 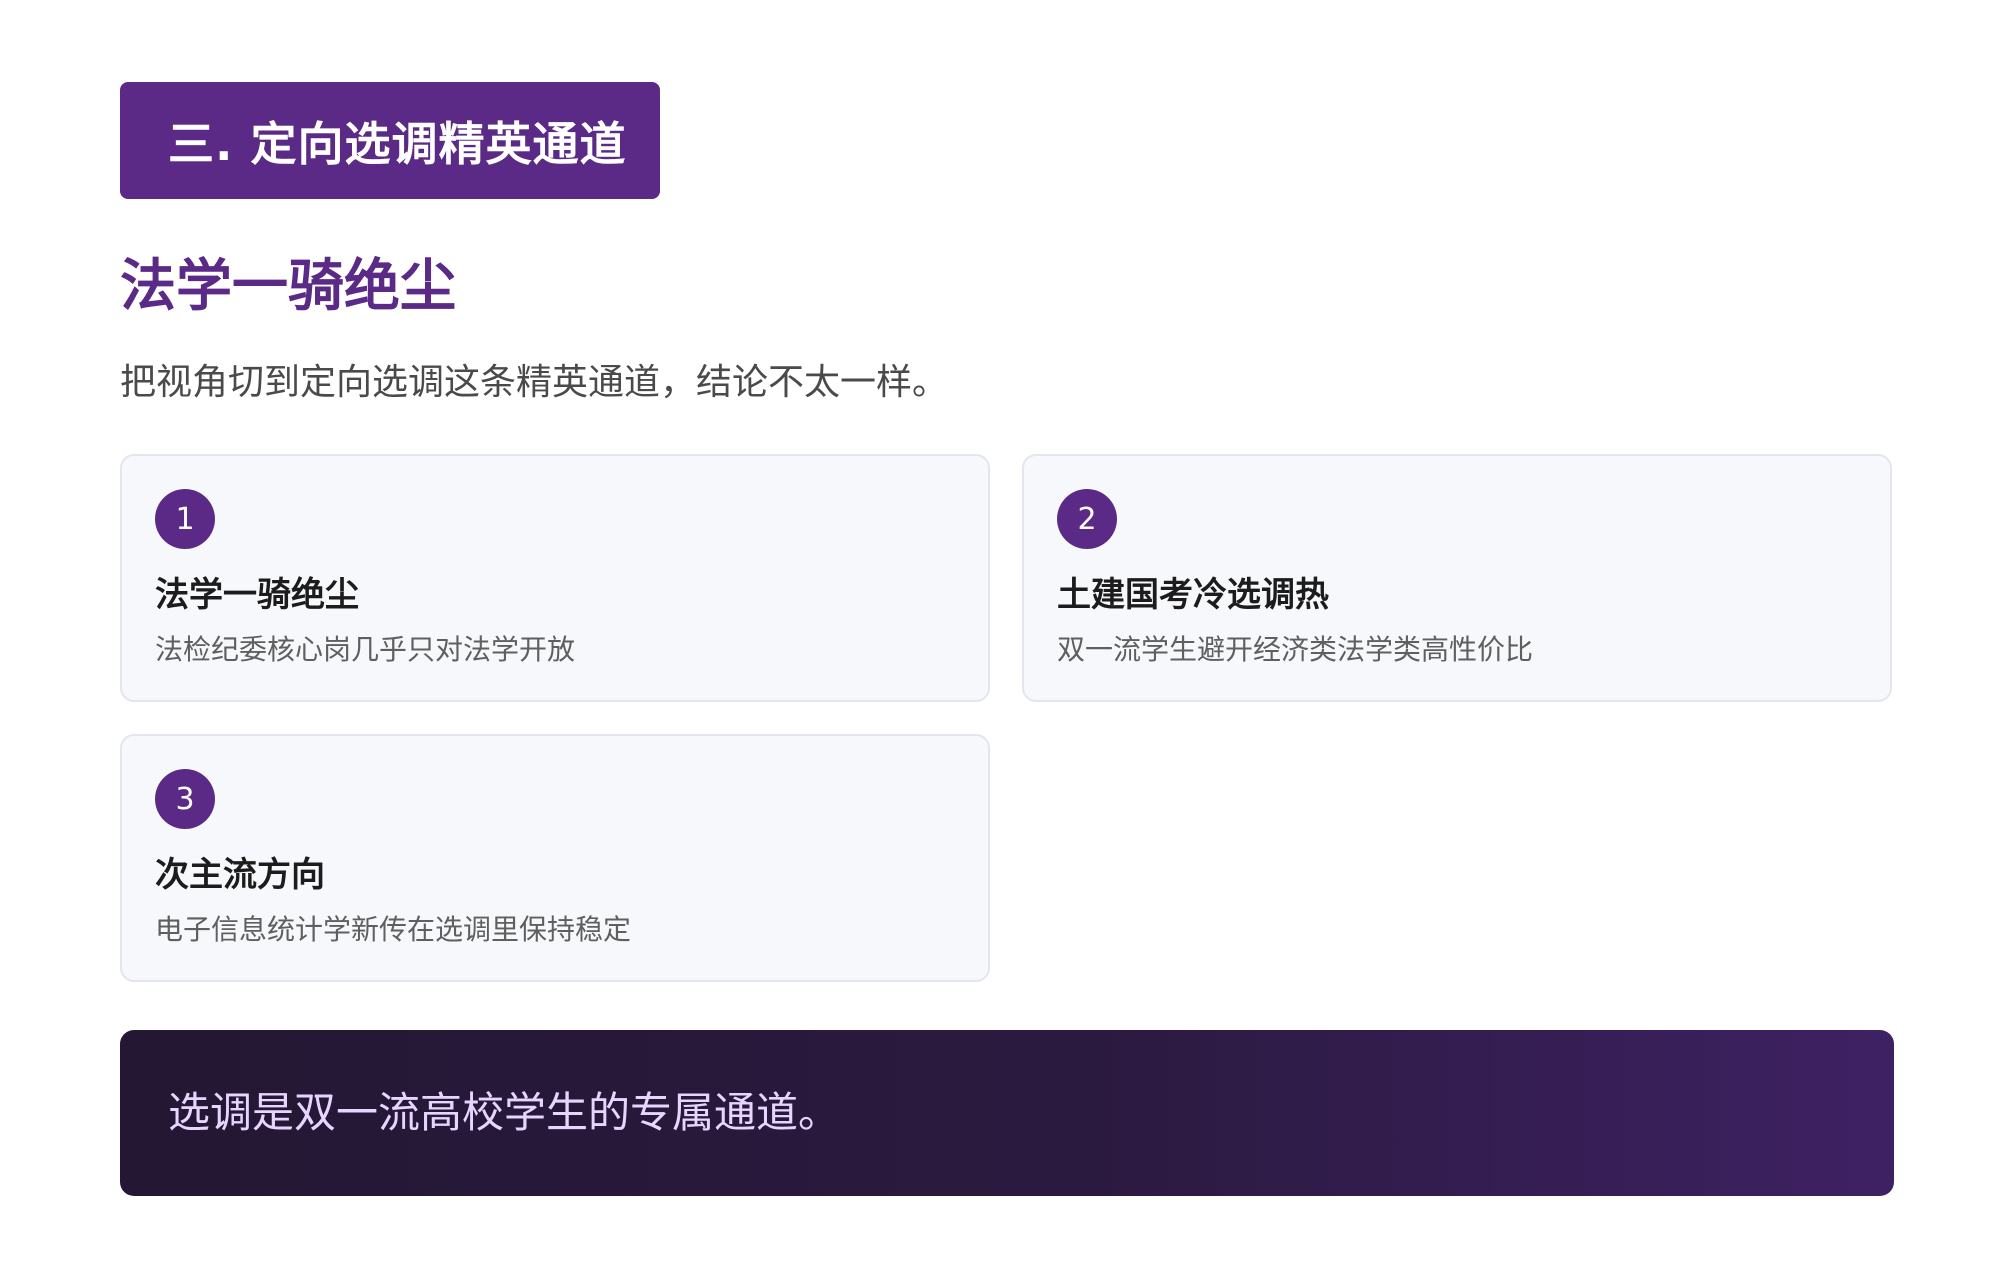 What do you see at coordinates (393, 929) in the screenshot?
I see `card-description: 电子信息统计学新传在选调里保持稳定` at bounding box center [393, 929].